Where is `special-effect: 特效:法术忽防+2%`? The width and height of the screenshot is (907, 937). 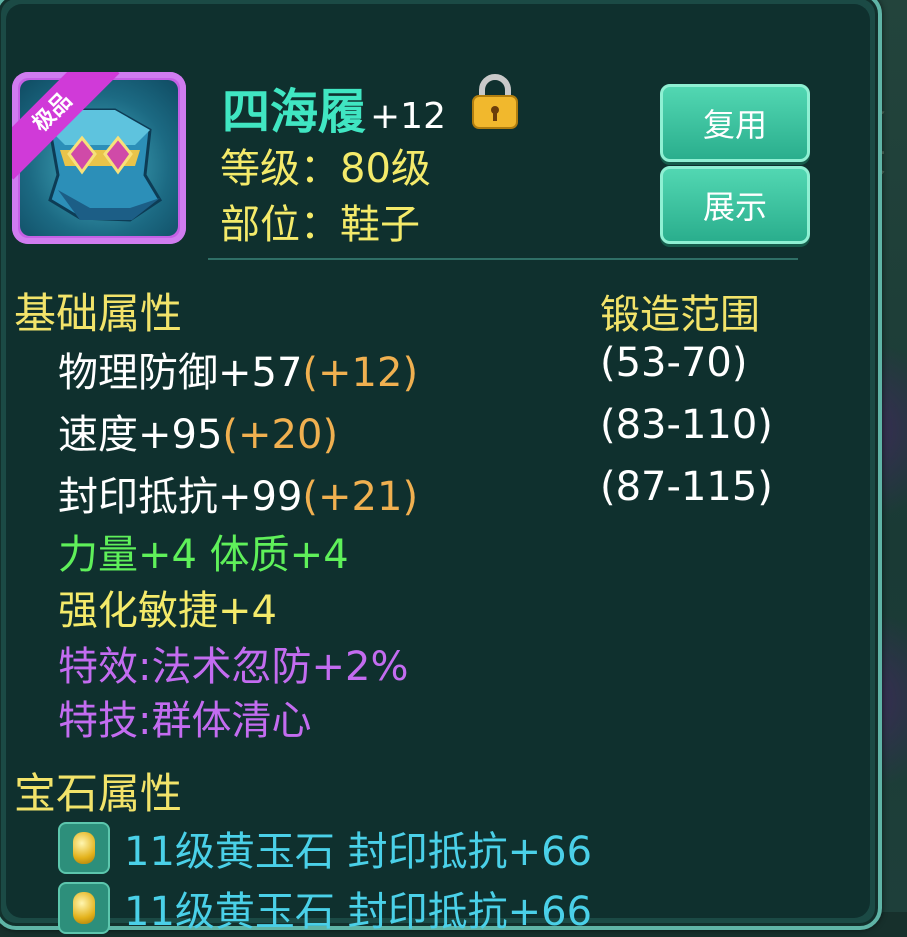
special-effect: 特效:法术忽防+2% is located at coordinates (233, 667).